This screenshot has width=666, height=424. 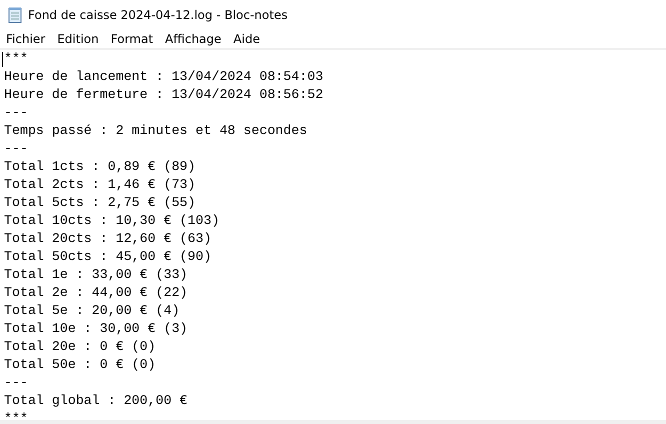 I want to click on text-line: Total 20e : 0 € (0), so click(x=80, y=347).